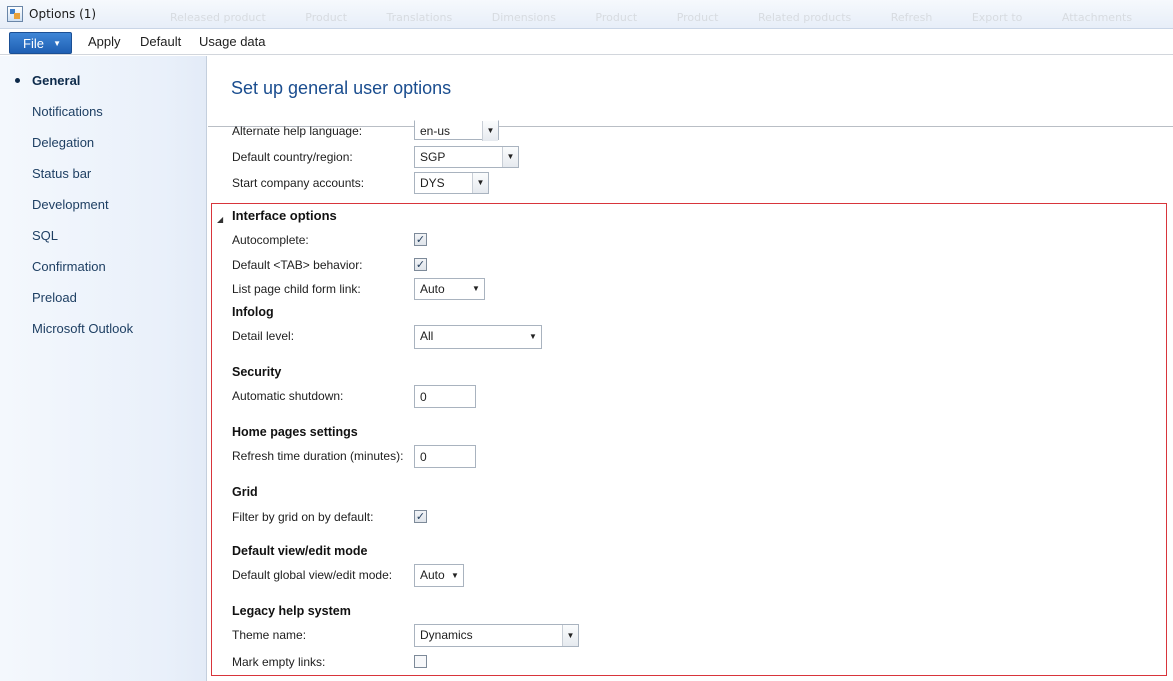 This screenshot has width=1173, height=681. What do you see at coordinates (341, 88) in the screenshot?
I see `page-title: Set up general user options` at bounding box center [341, 88].